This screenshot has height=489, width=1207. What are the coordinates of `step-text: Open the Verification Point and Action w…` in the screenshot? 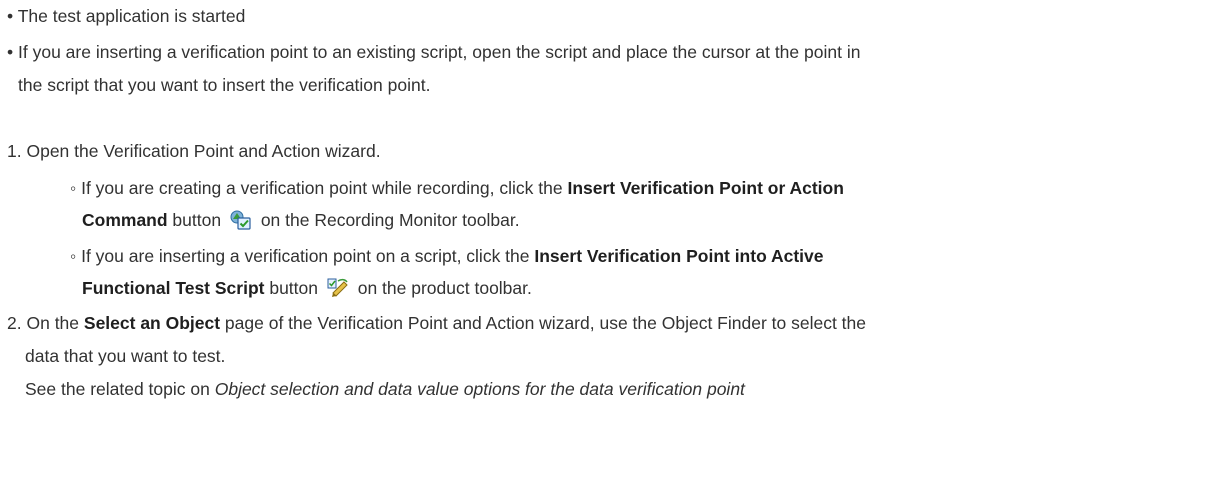 It's located at (203, 151).